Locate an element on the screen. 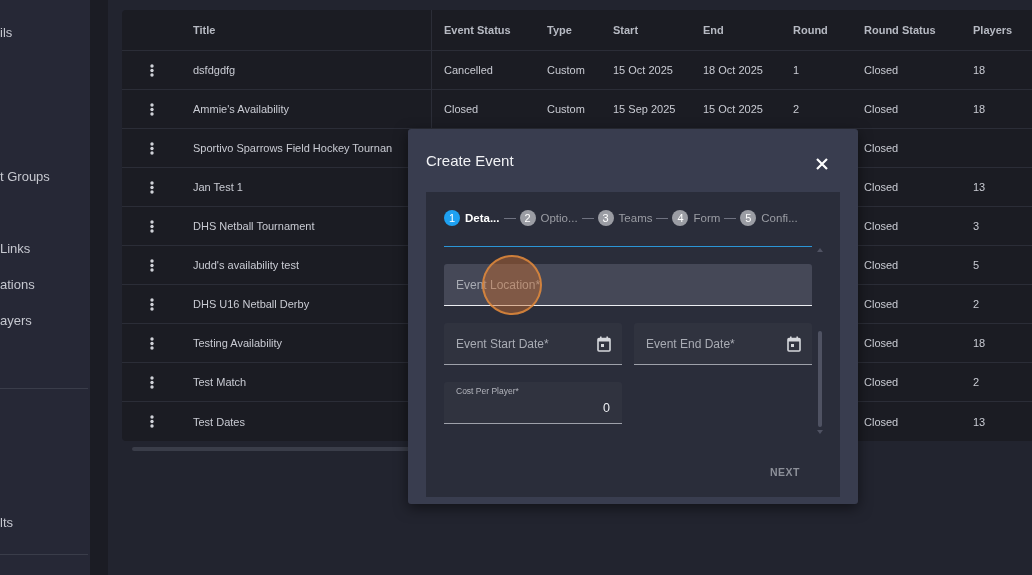 The image size is (1032, 575). column-header: End is located at coordinates (736, 30).